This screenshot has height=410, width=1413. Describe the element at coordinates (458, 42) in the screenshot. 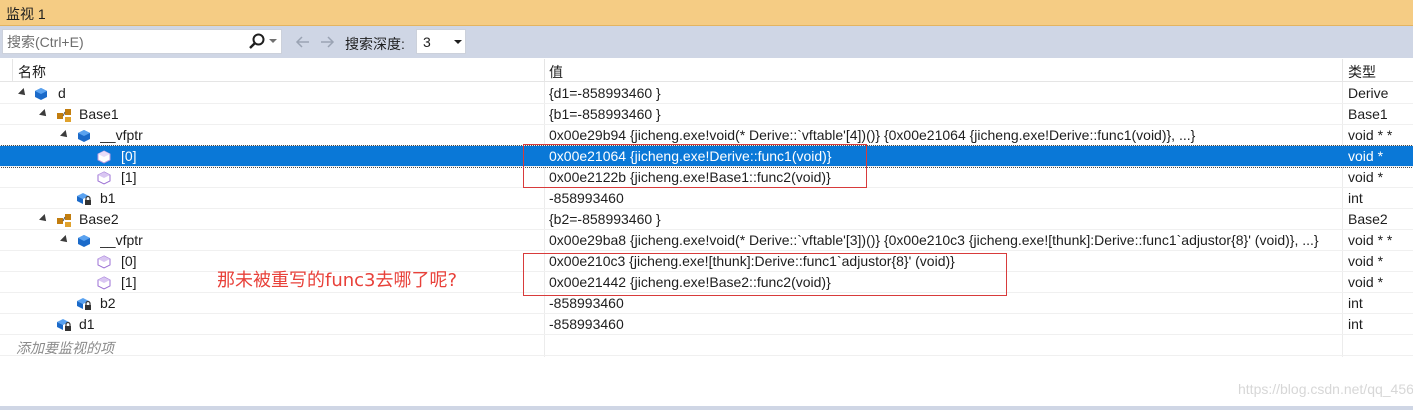

I see `chevron-down-icon` at that location.